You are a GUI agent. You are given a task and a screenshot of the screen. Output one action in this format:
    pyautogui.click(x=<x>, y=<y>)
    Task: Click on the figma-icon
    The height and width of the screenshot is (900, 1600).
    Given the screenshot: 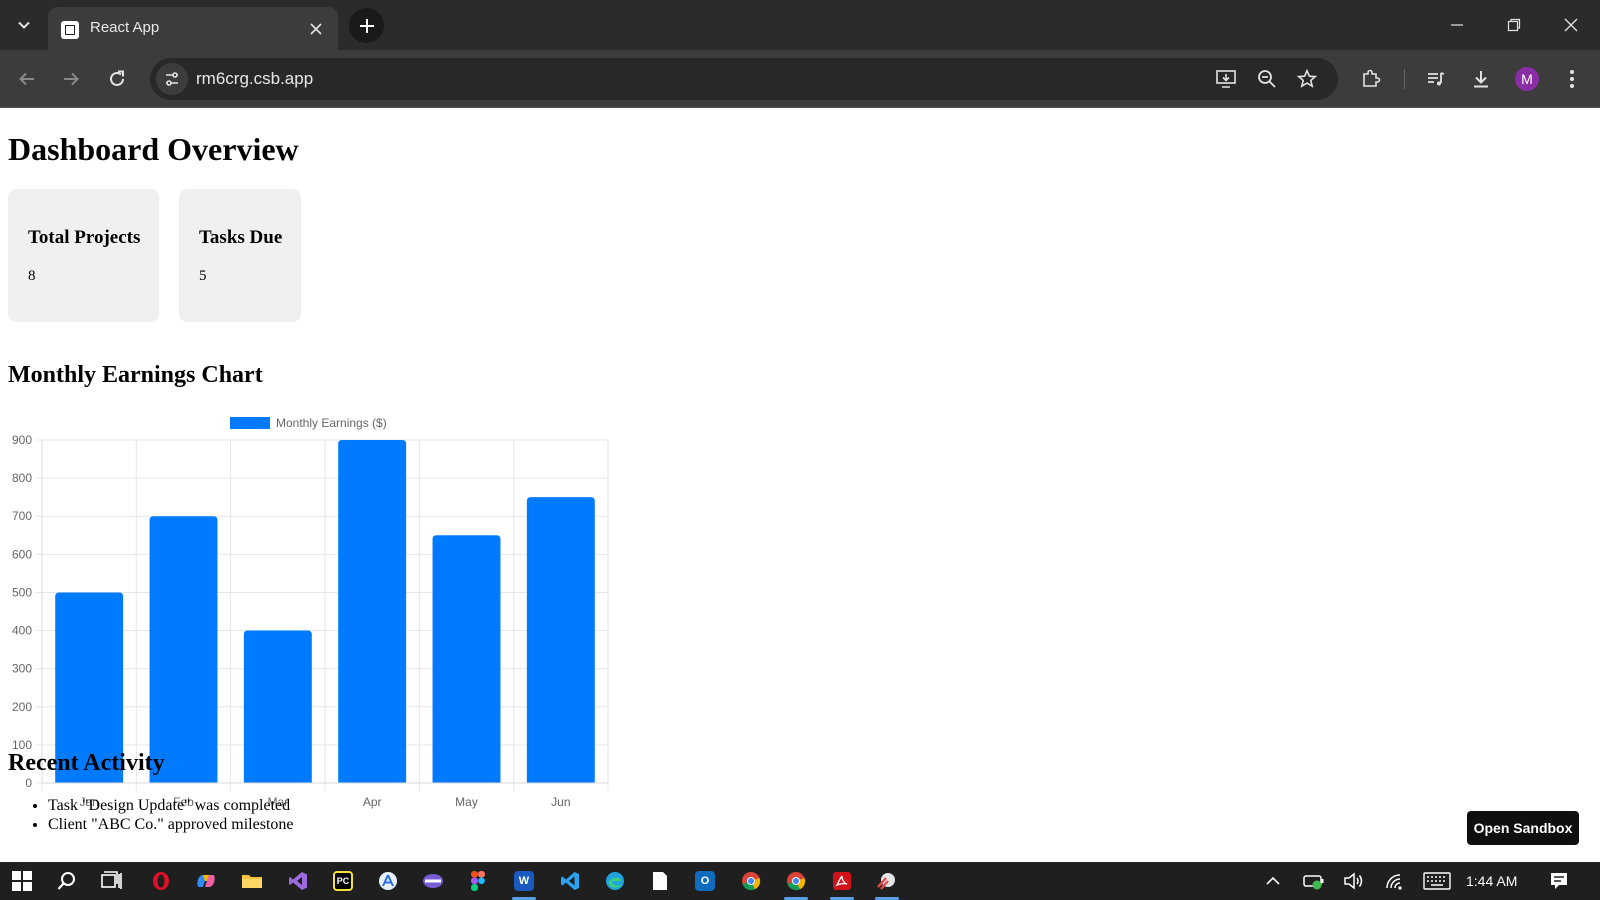 What is the action you would take?
    pyautogui.click(x=478, y=881)
    